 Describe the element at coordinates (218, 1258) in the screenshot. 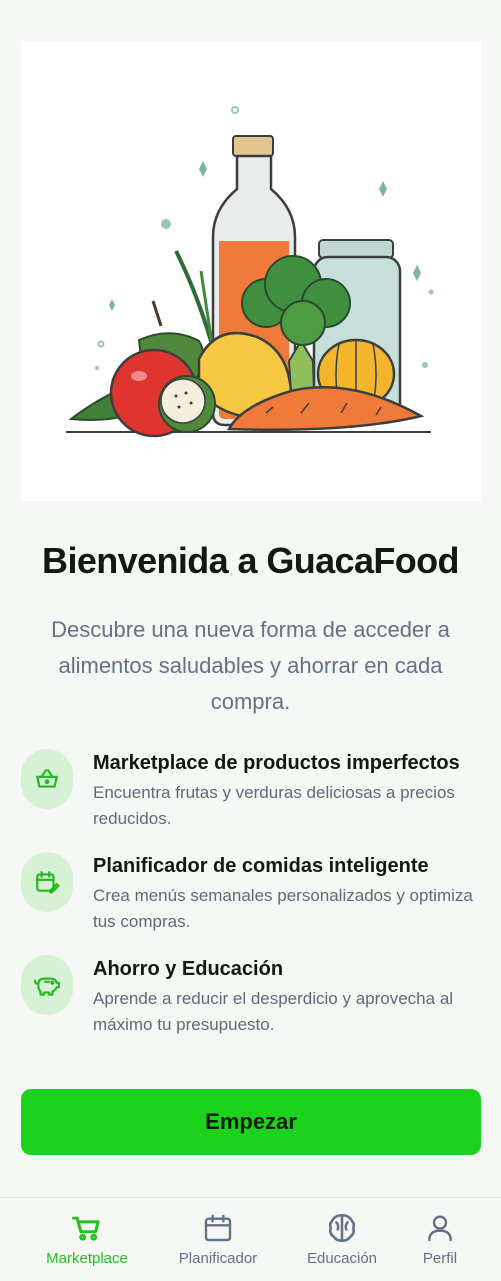

I see `tab-label: Planificador` at that location.